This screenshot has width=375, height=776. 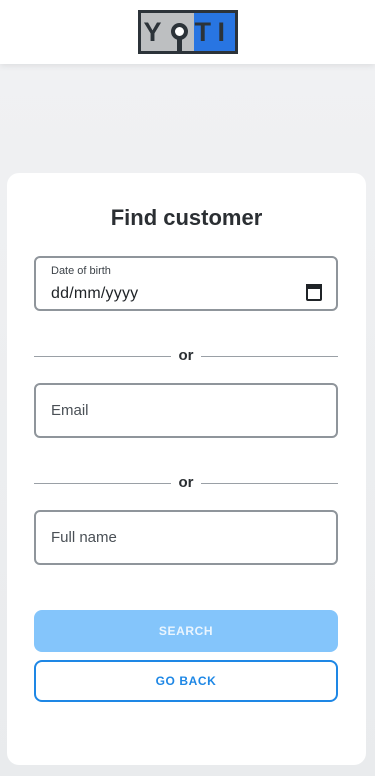 What do you see at coordinates (186, 217) in the screenshot?
I see `page-title: Find customer` at bounding box center [186, 217].